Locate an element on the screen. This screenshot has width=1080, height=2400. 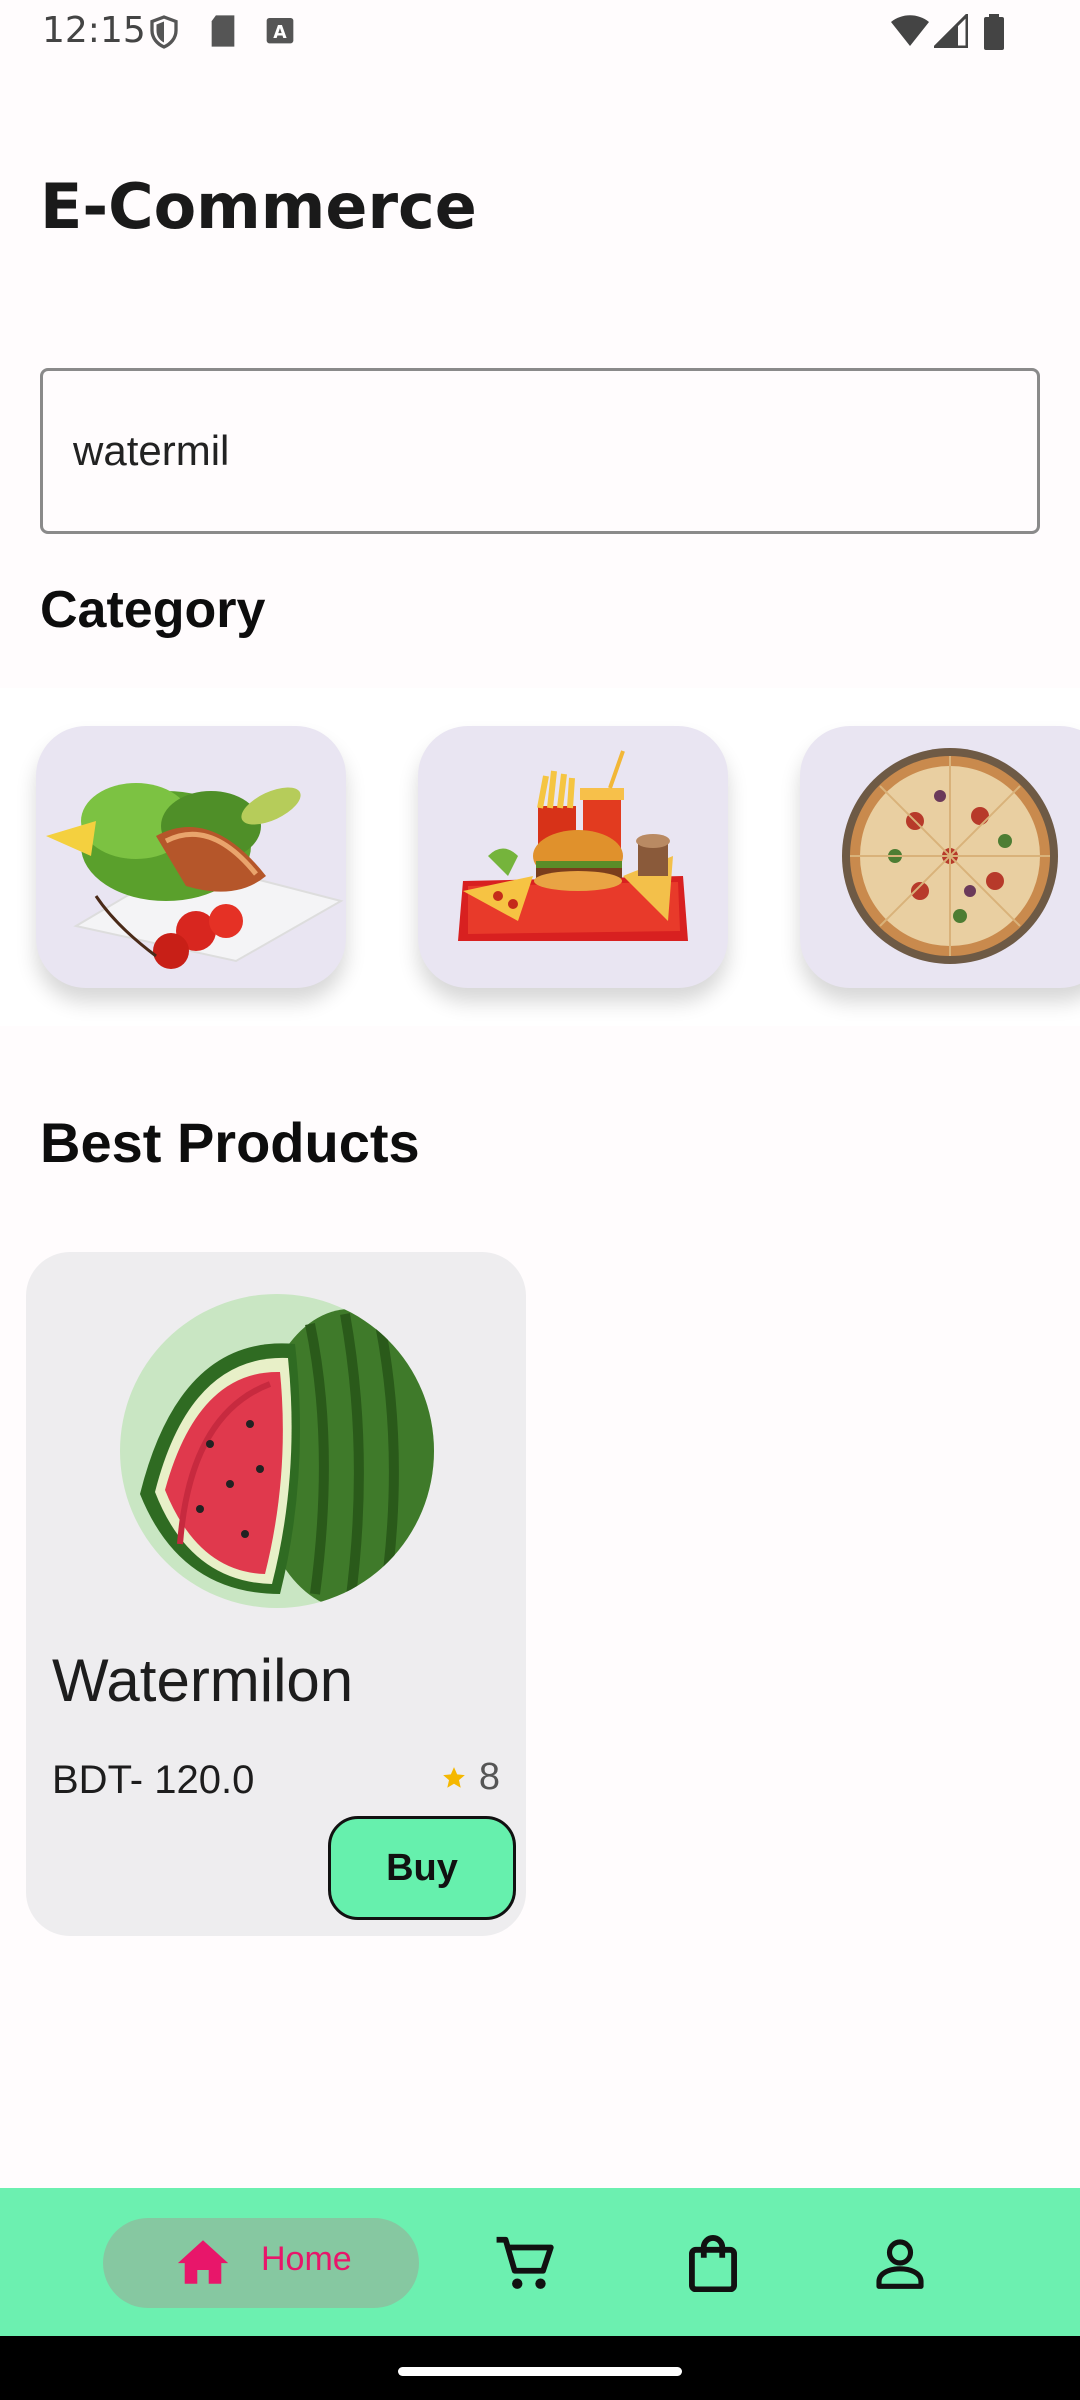
page-title: E-Commerce is located at coordinates (258, 206).